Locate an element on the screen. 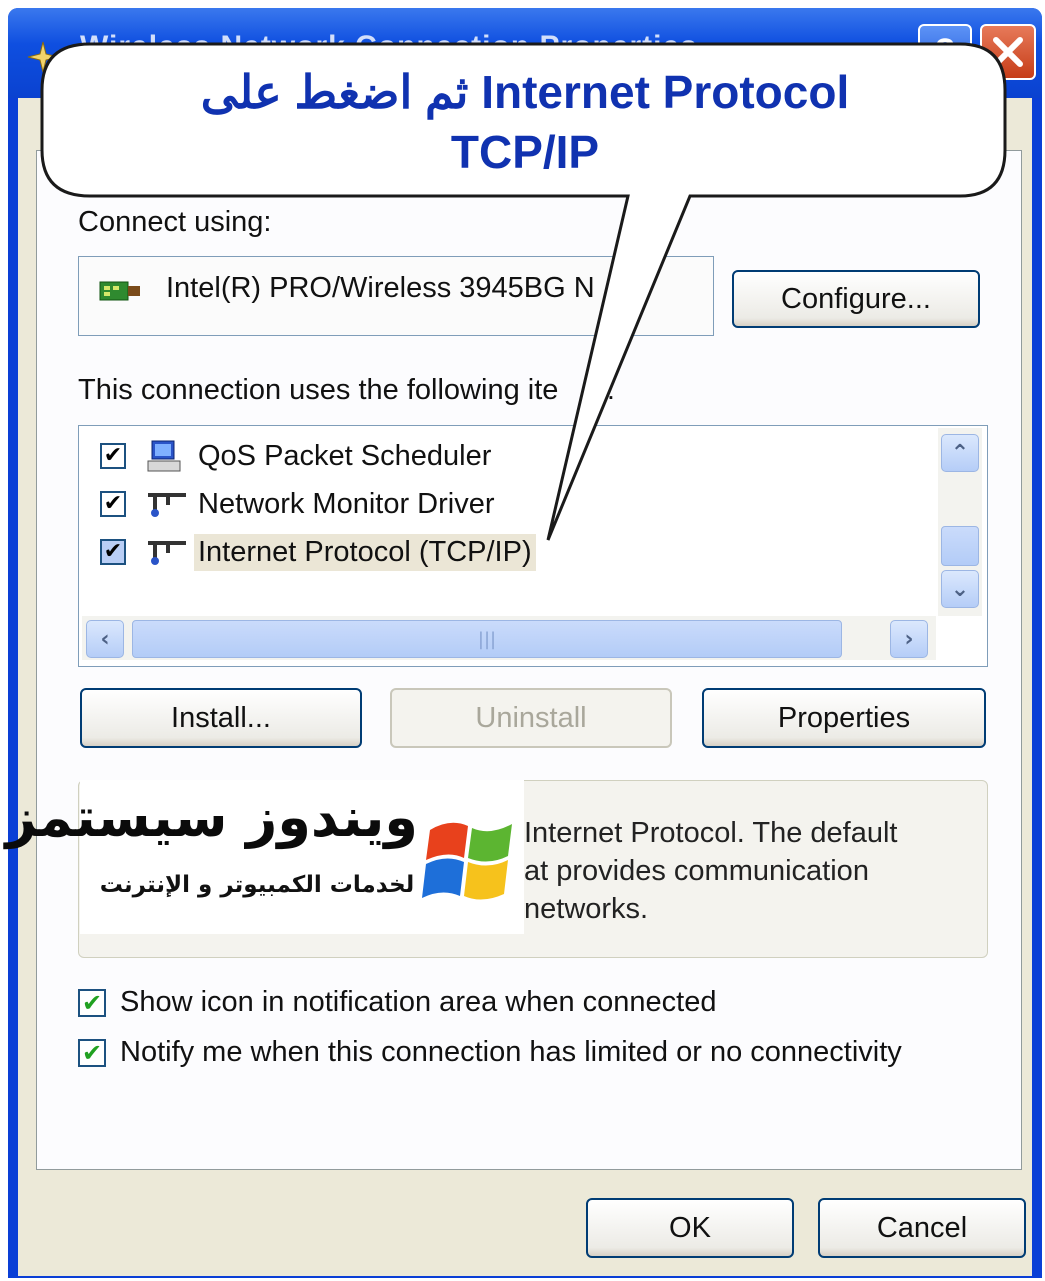 Image resolution: width=1045 pixels, height=1281 pixels. callout-text: ثم اضغط على Internet Protocol TCP/IP is located at coordinates (525, 122).